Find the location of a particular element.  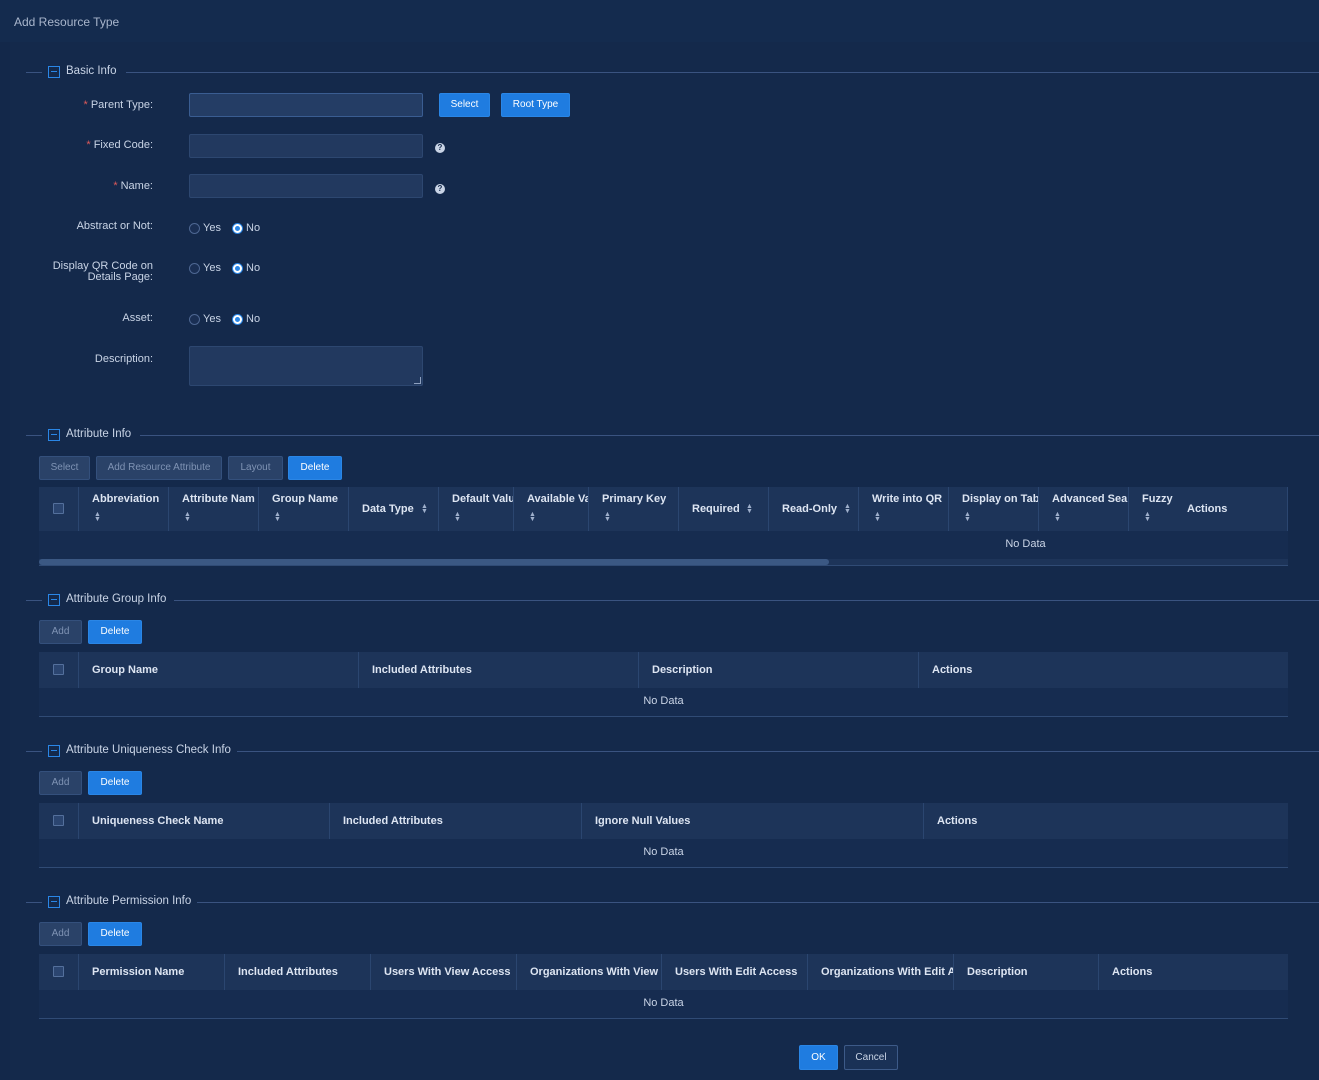

section-title: Basic Info is located at coordinates (94, 71).